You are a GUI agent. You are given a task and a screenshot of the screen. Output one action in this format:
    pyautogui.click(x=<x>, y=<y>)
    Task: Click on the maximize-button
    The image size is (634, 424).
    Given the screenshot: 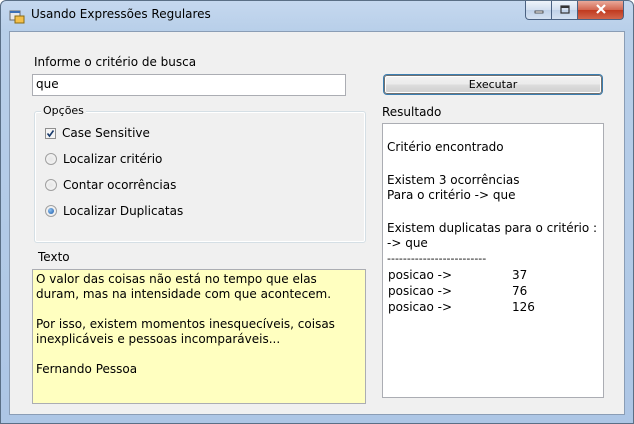 What is the action you would take?
    pyautogui.click(x=565, y=10)
    